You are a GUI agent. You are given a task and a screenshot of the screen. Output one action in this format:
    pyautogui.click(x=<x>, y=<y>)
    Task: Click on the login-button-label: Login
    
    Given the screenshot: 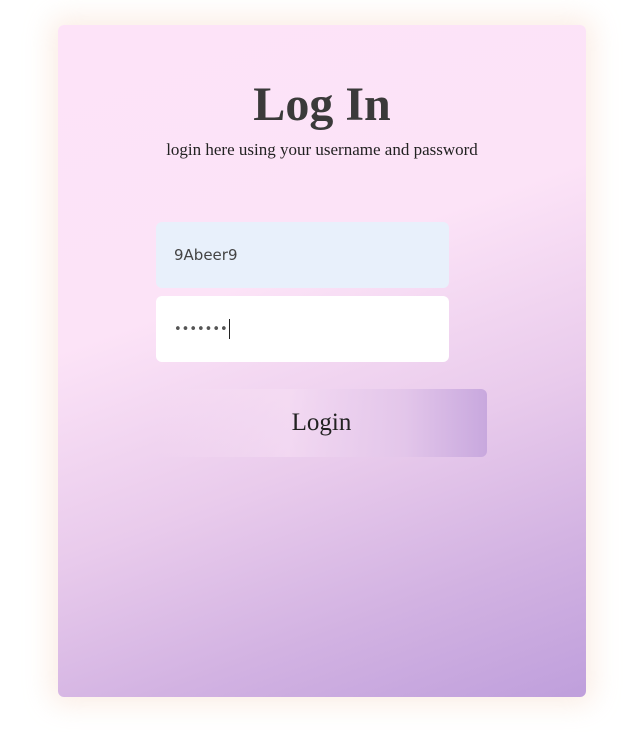 What is the action you would take?
    pyautogui.click(x=321, y=422)
    